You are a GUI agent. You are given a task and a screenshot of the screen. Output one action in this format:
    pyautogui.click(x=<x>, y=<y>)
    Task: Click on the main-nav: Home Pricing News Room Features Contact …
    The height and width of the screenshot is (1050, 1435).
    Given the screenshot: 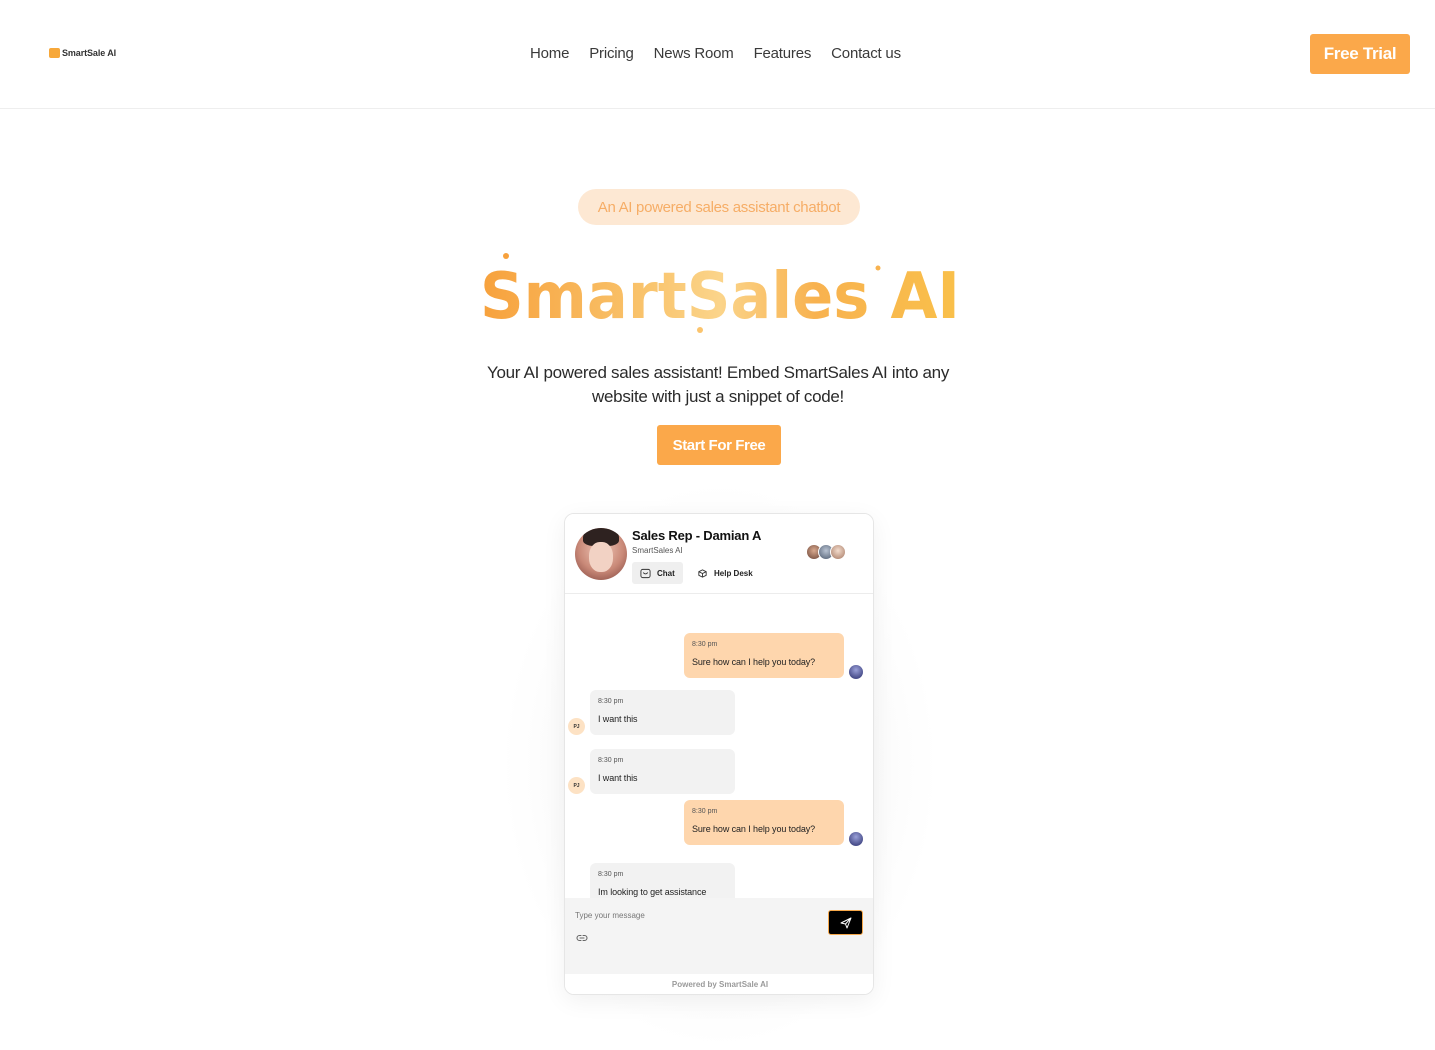 What is the action you would take?
    pyautogui.click(x=715, y=53)
    